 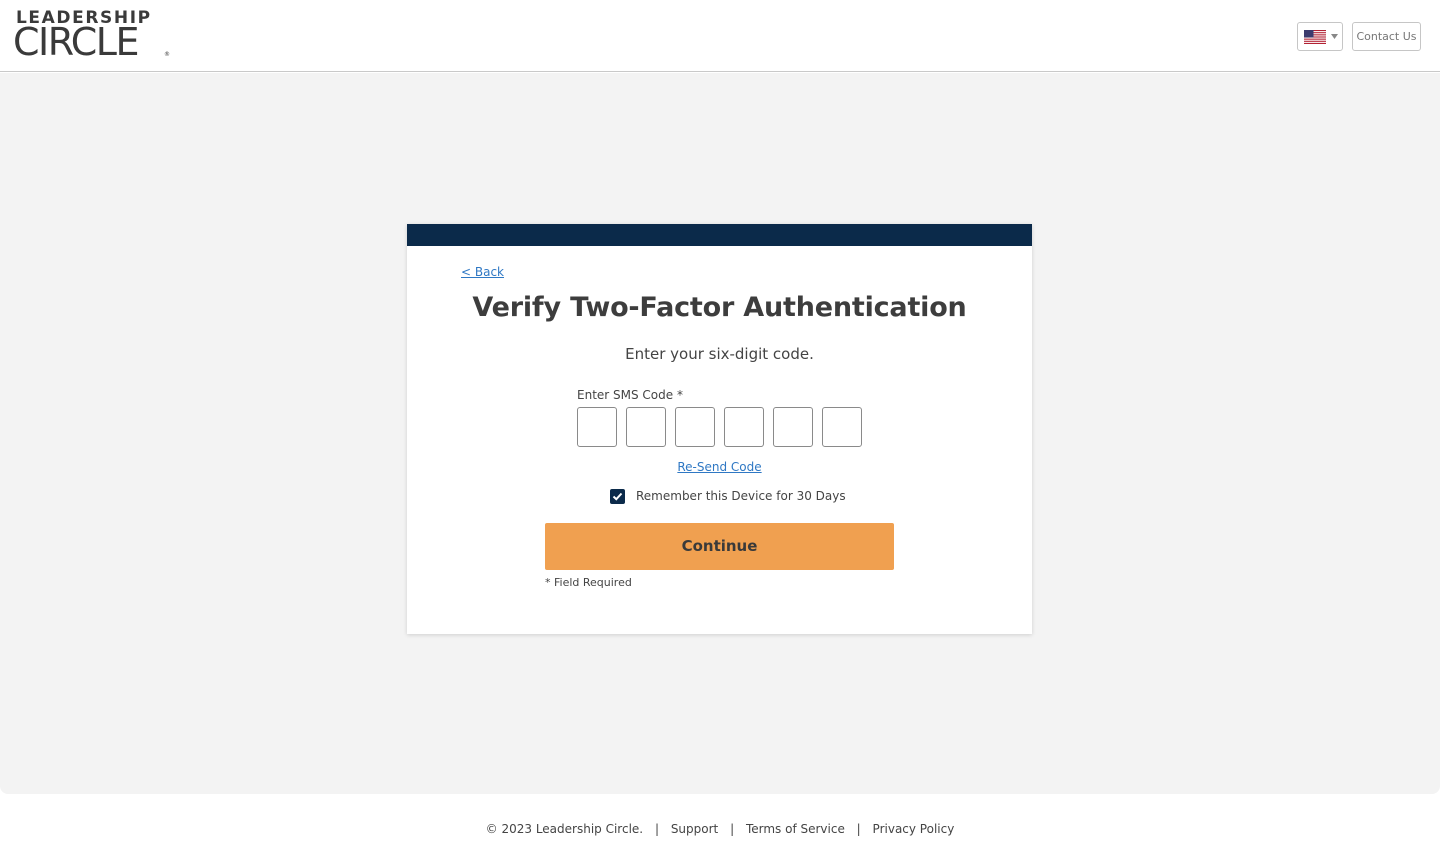 I want to click on language-select, so click(x=1320, y=36).